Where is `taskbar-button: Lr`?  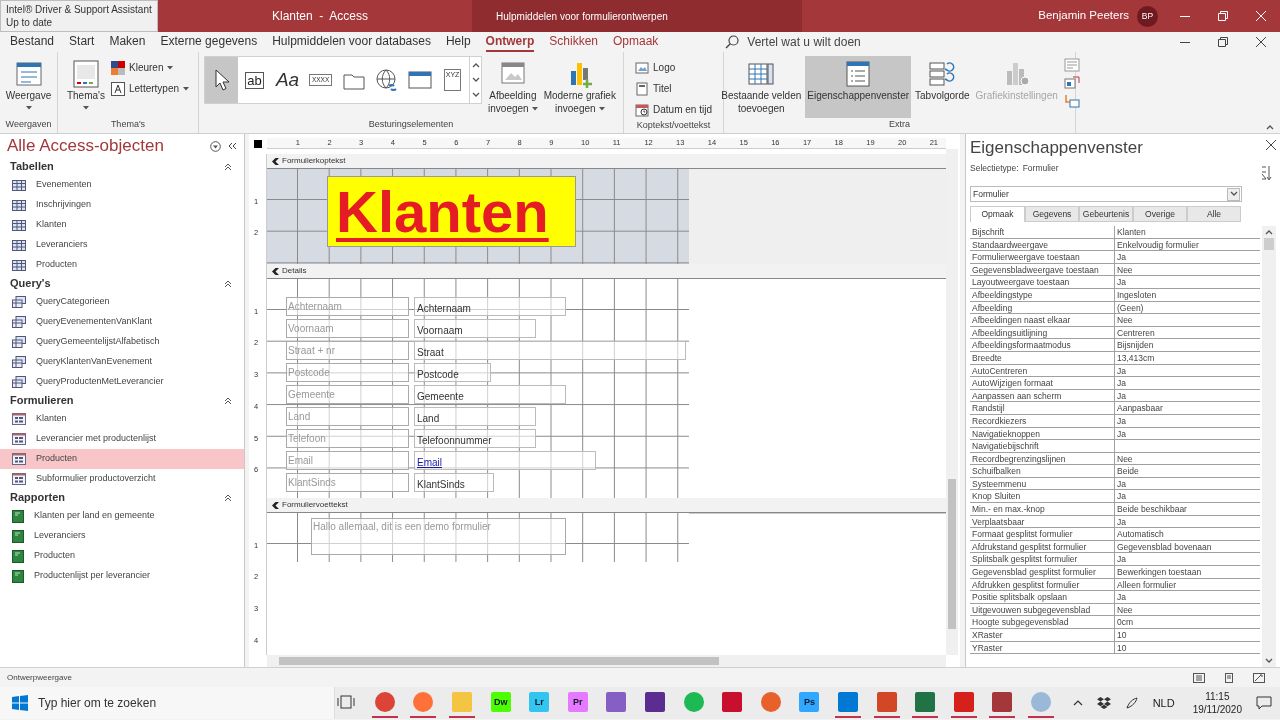
taskbar-button: Lr is located at coordinates (539, 703).